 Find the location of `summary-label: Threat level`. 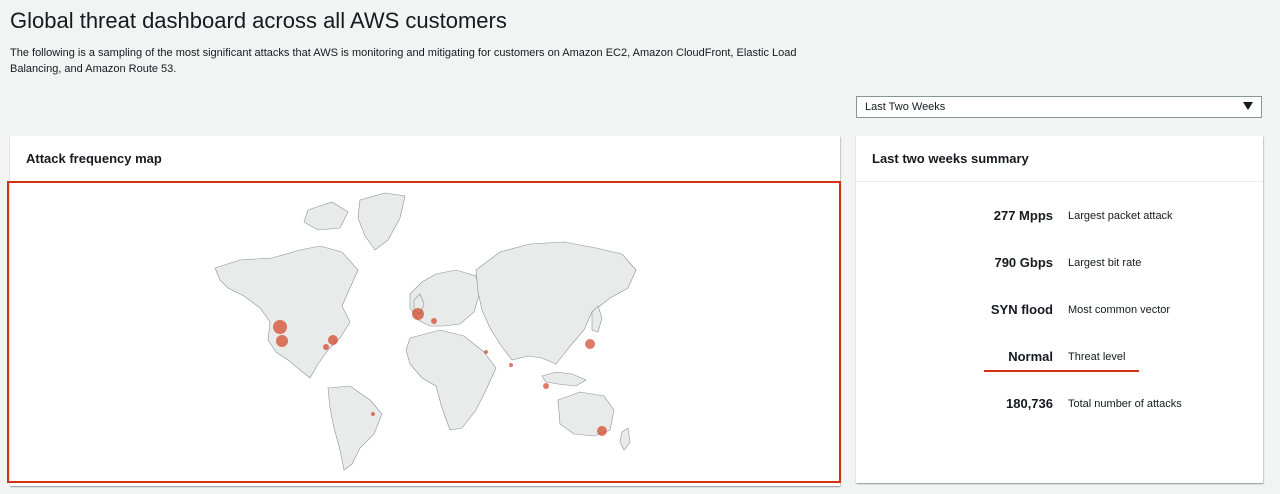

summary-label: Threat level is located at coordinates (1097, 357).